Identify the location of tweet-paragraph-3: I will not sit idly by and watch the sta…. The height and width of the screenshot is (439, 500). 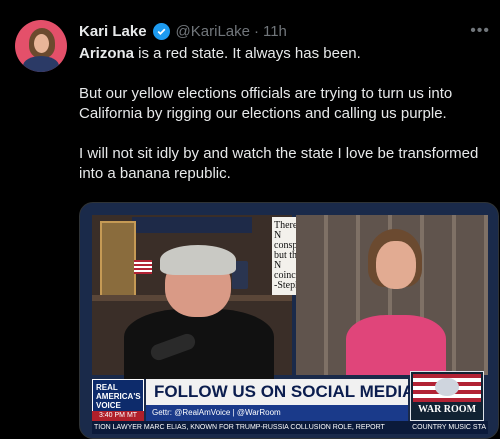
(279, 163).